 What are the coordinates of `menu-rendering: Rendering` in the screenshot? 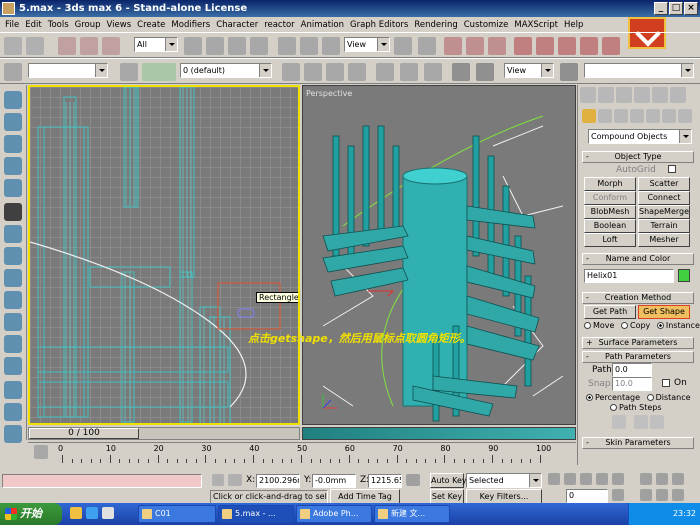 It's located at (435, 25).